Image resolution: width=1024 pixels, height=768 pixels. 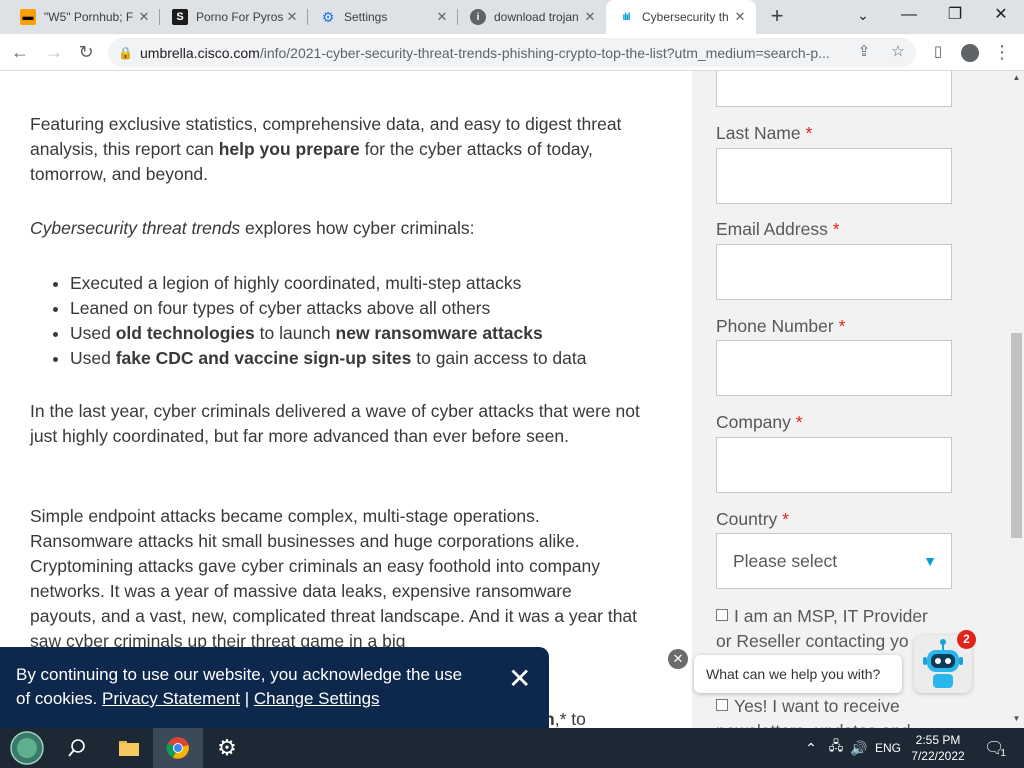 What do you see at coordinates (366, 17) in the screenshot?
I see `tab-title: Settings` at bounding box center [366, 17].